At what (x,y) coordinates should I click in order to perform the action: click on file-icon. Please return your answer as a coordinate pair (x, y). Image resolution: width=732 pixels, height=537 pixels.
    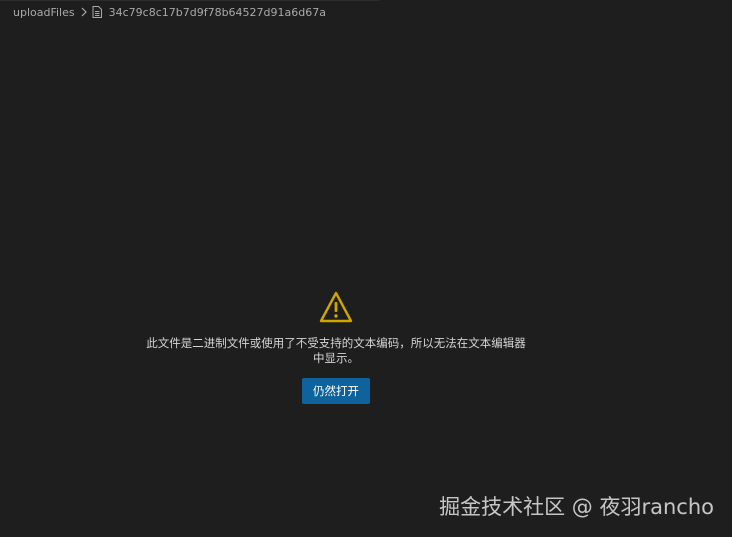
    Looking at the image, I should click on (97, 12).